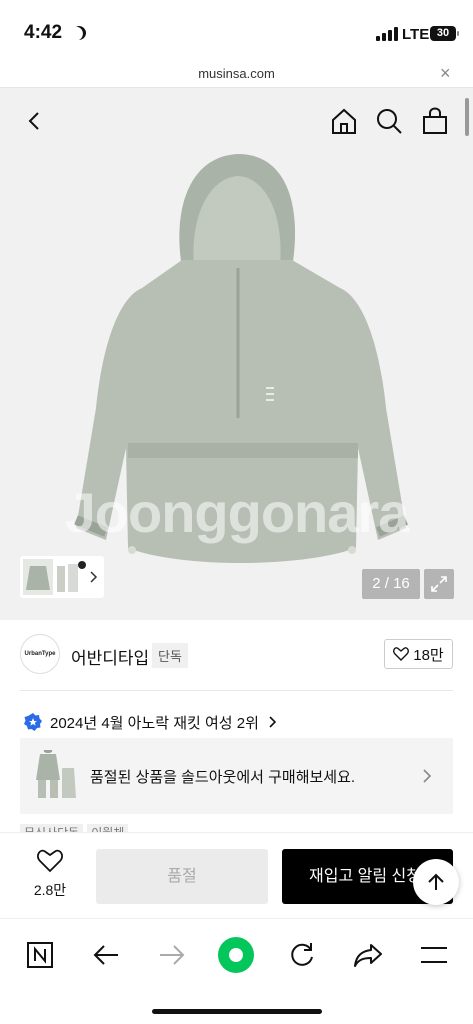 Image resolution: width=473 pixels, height=1024 pixels. What do you see at coordinates (78, 32) in the screenshot?
I see `moon-icon` at bounding box center [78, 32].